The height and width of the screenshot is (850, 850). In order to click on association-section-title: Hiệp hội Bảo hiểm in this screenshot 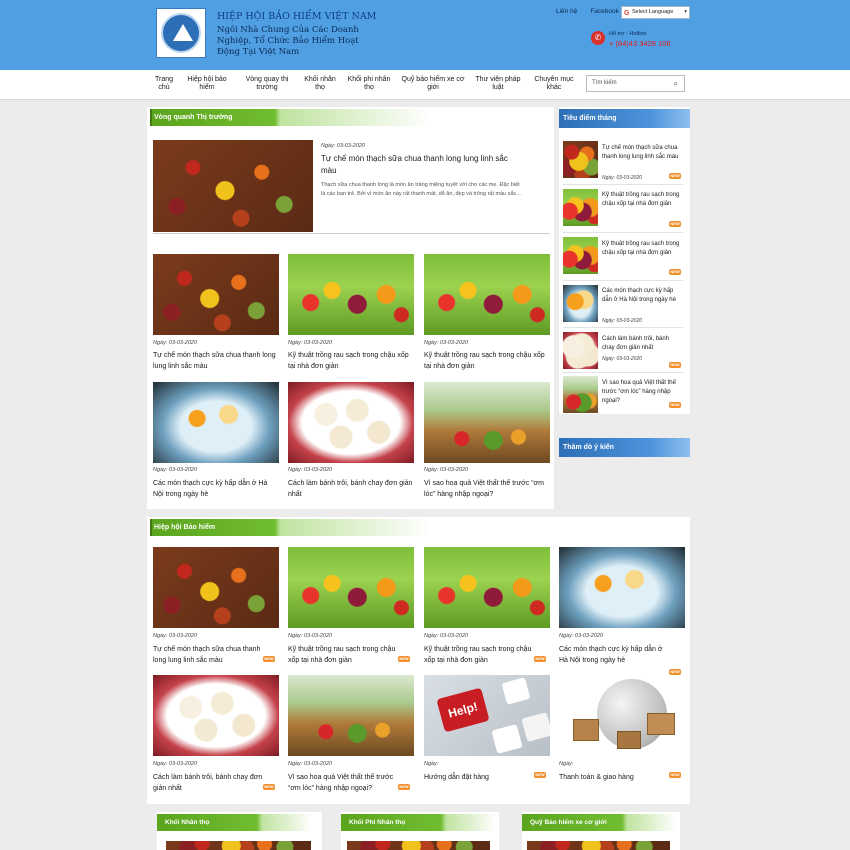, I will do `click(418, 527)`.